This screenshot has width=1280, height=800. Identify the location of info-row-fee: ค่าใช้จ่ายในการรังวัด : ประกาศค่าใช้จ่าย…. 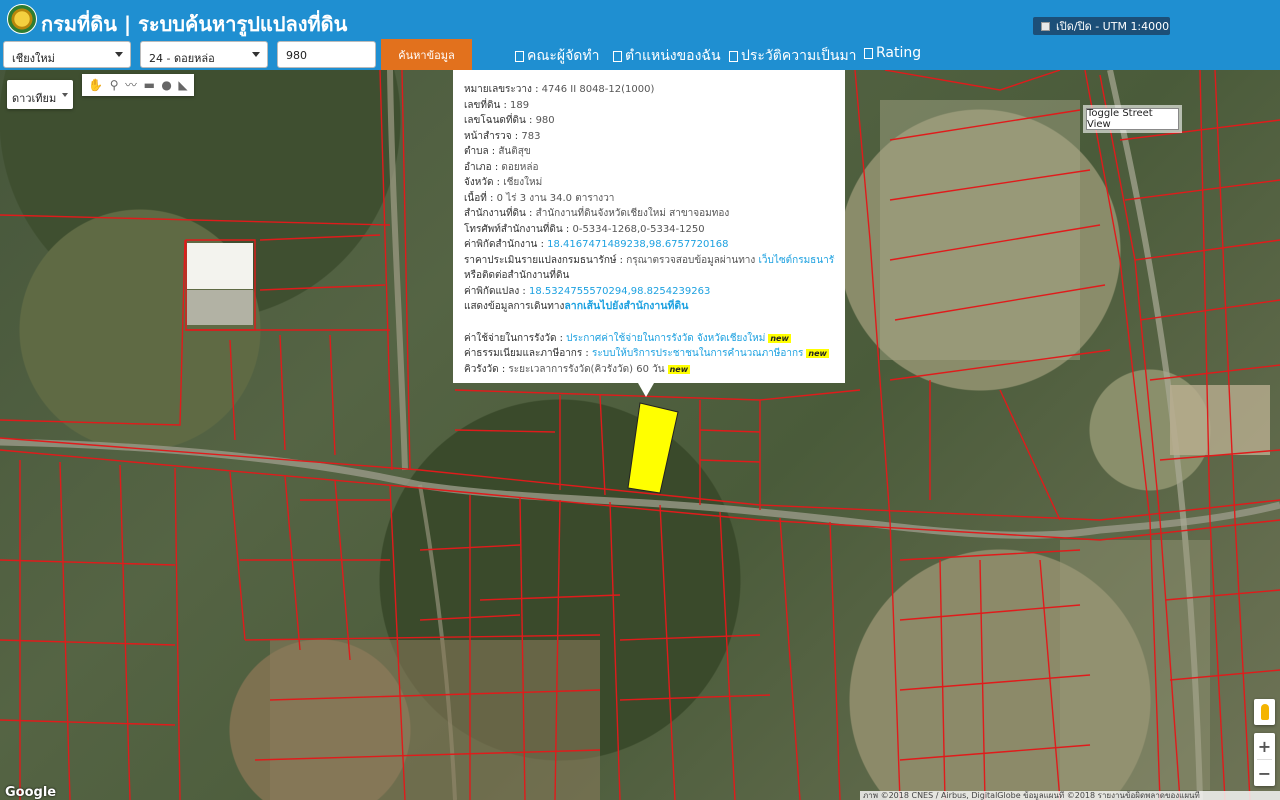
(627, 338).